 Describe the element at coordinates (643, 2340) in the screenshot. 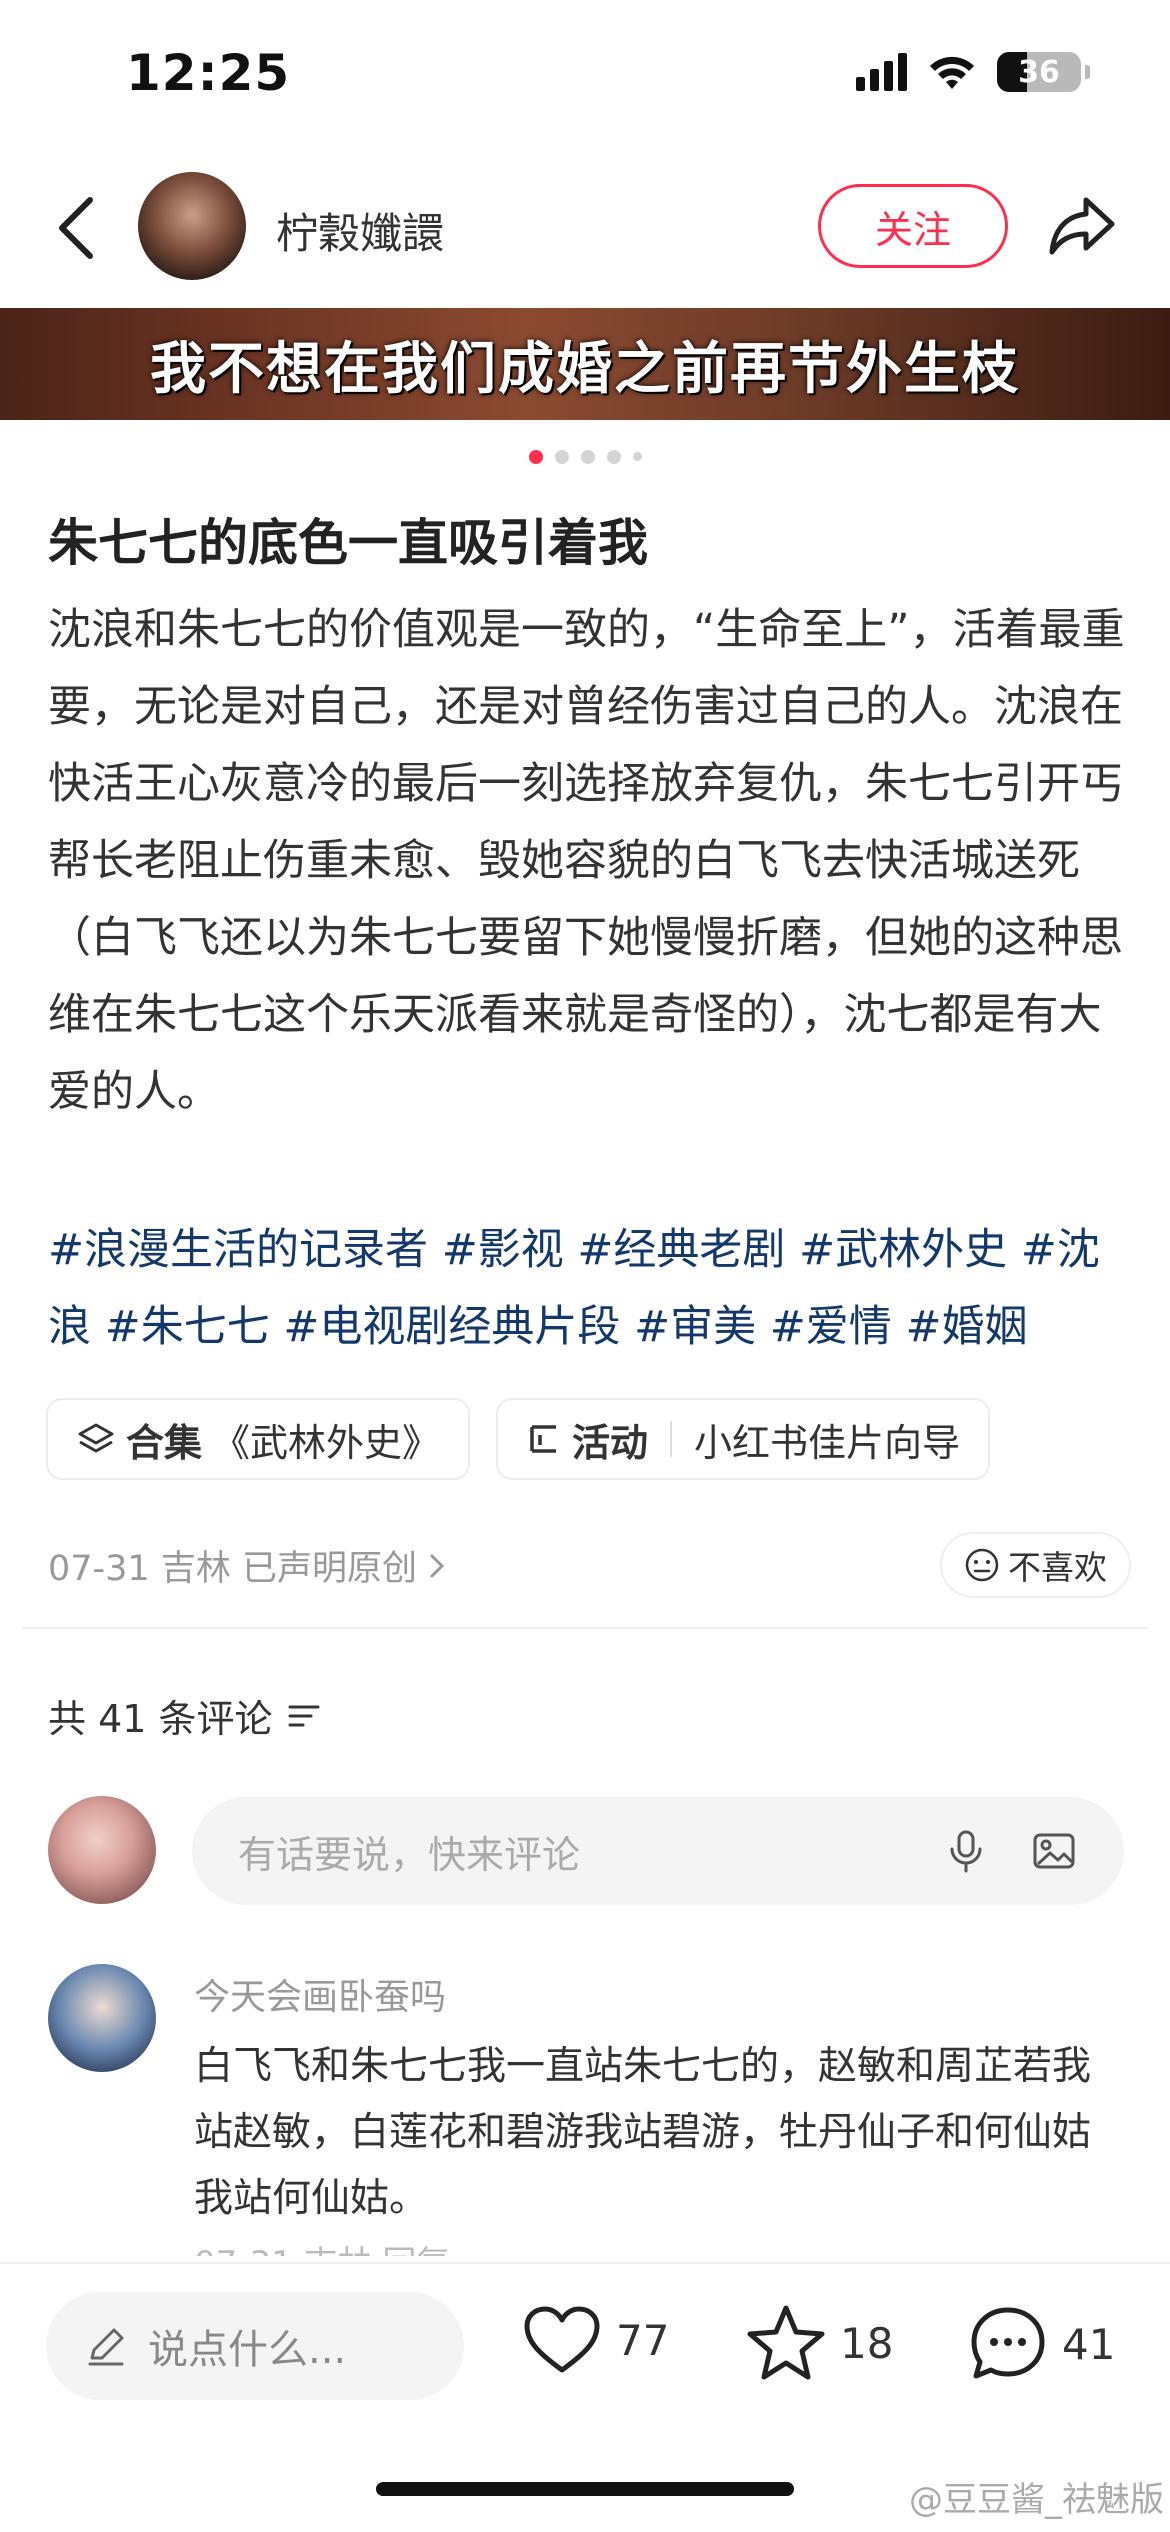

I see `like-count: 77` at that location.